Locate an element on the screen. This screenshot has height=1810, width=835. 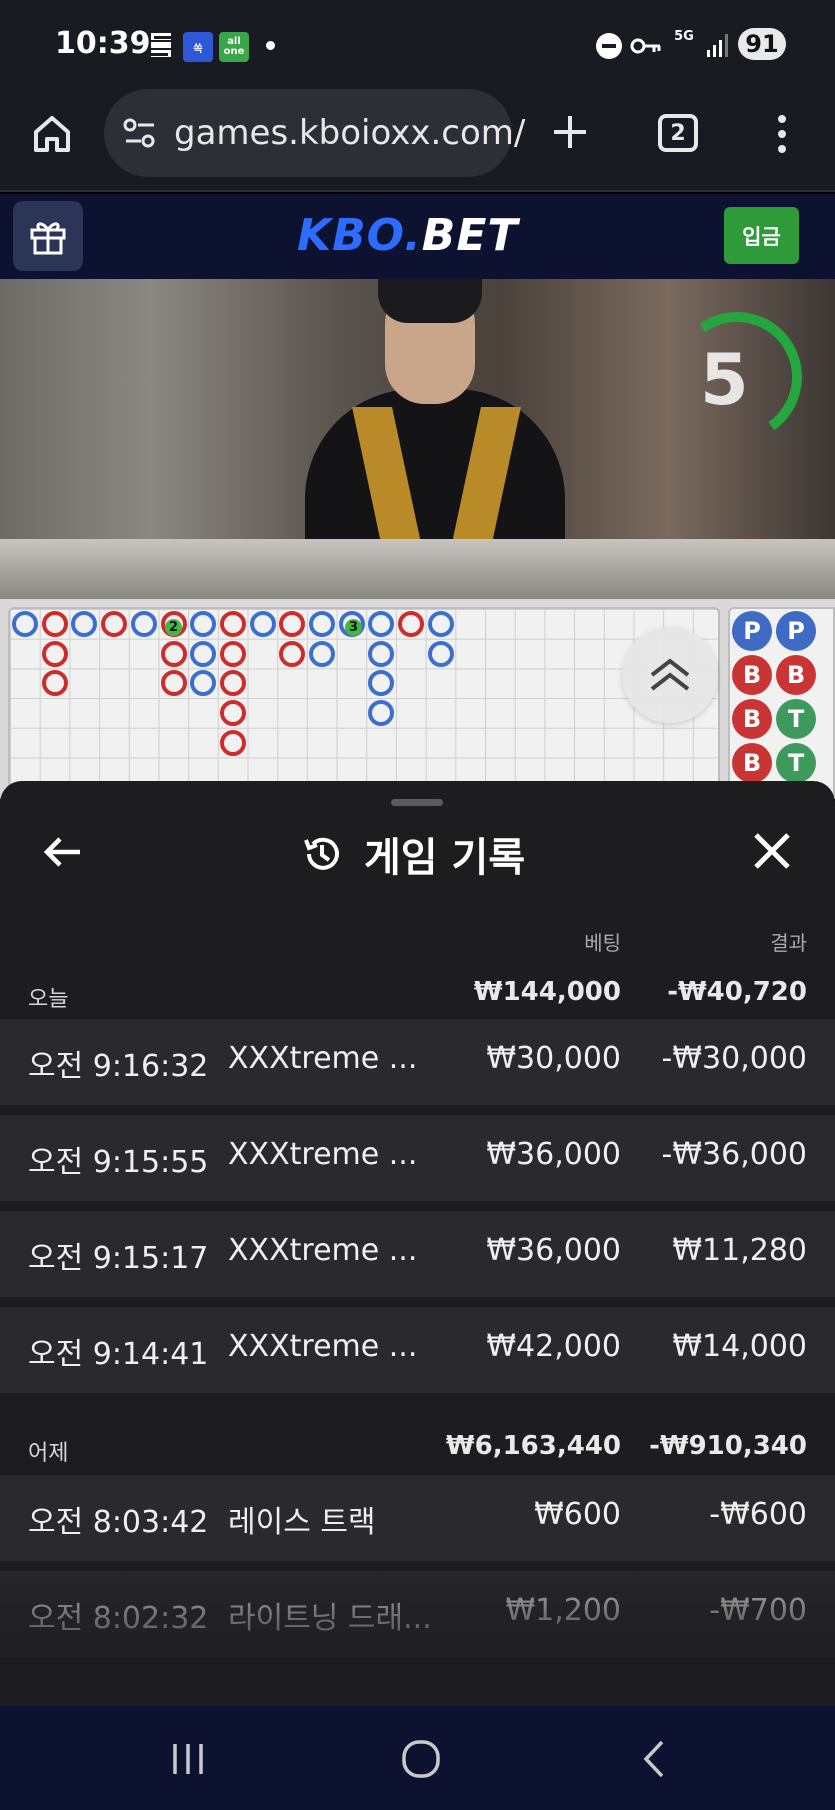
column-header-result: 결과 is located at coordinates (788, 943).